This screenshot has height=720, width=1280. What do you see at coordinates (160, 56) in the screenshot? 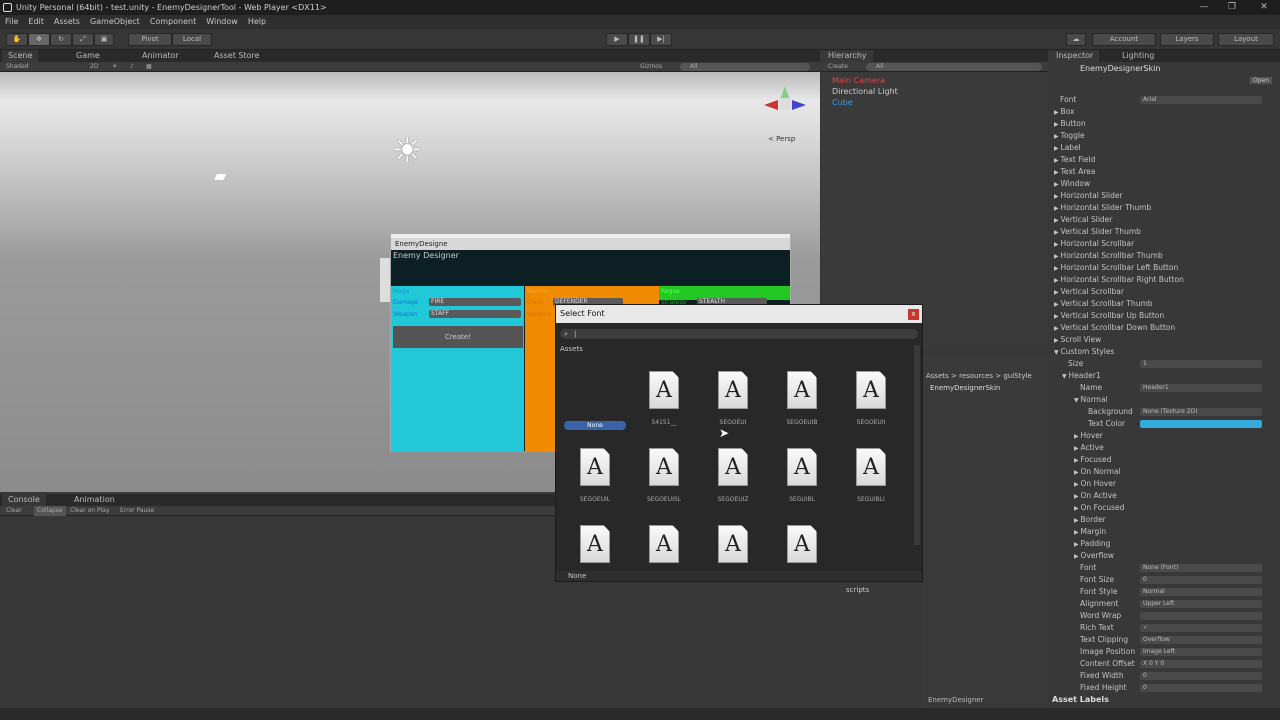
I see `tab-animator: Animator` at bounding box center [160, 56].